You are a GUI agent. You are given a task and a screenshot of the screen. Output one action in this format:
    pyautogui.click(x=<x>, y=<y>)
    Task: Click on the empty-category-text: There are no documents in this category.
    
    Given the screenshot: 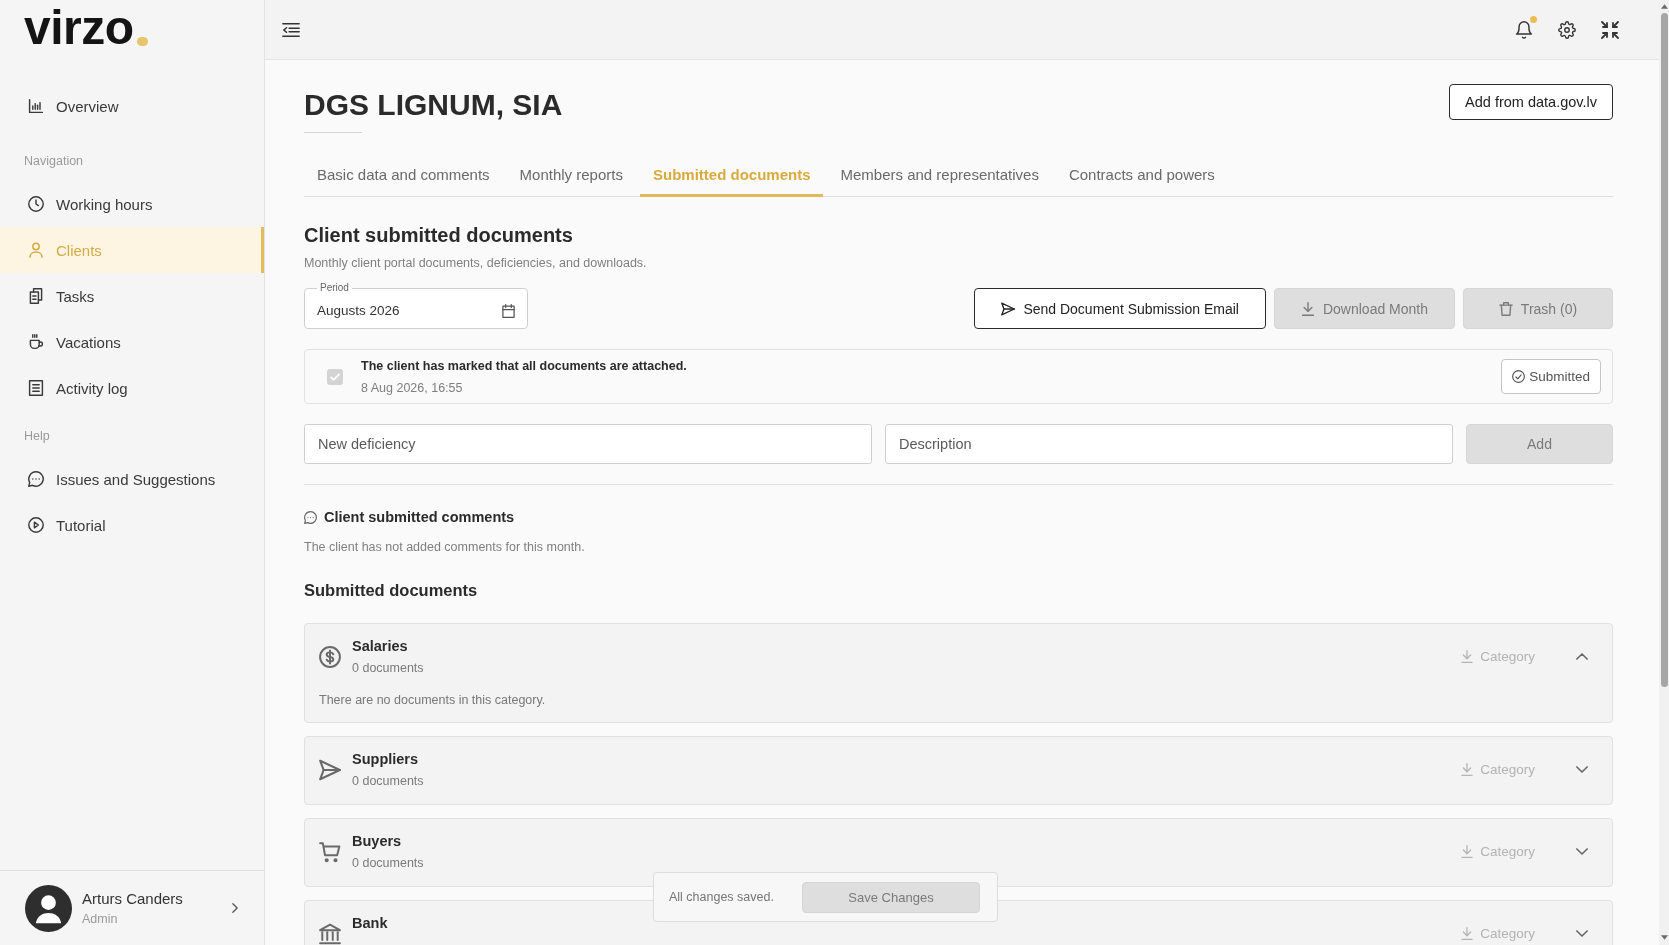 What is the action you would take?
    pyautogui.click(x=433, y=700)
    